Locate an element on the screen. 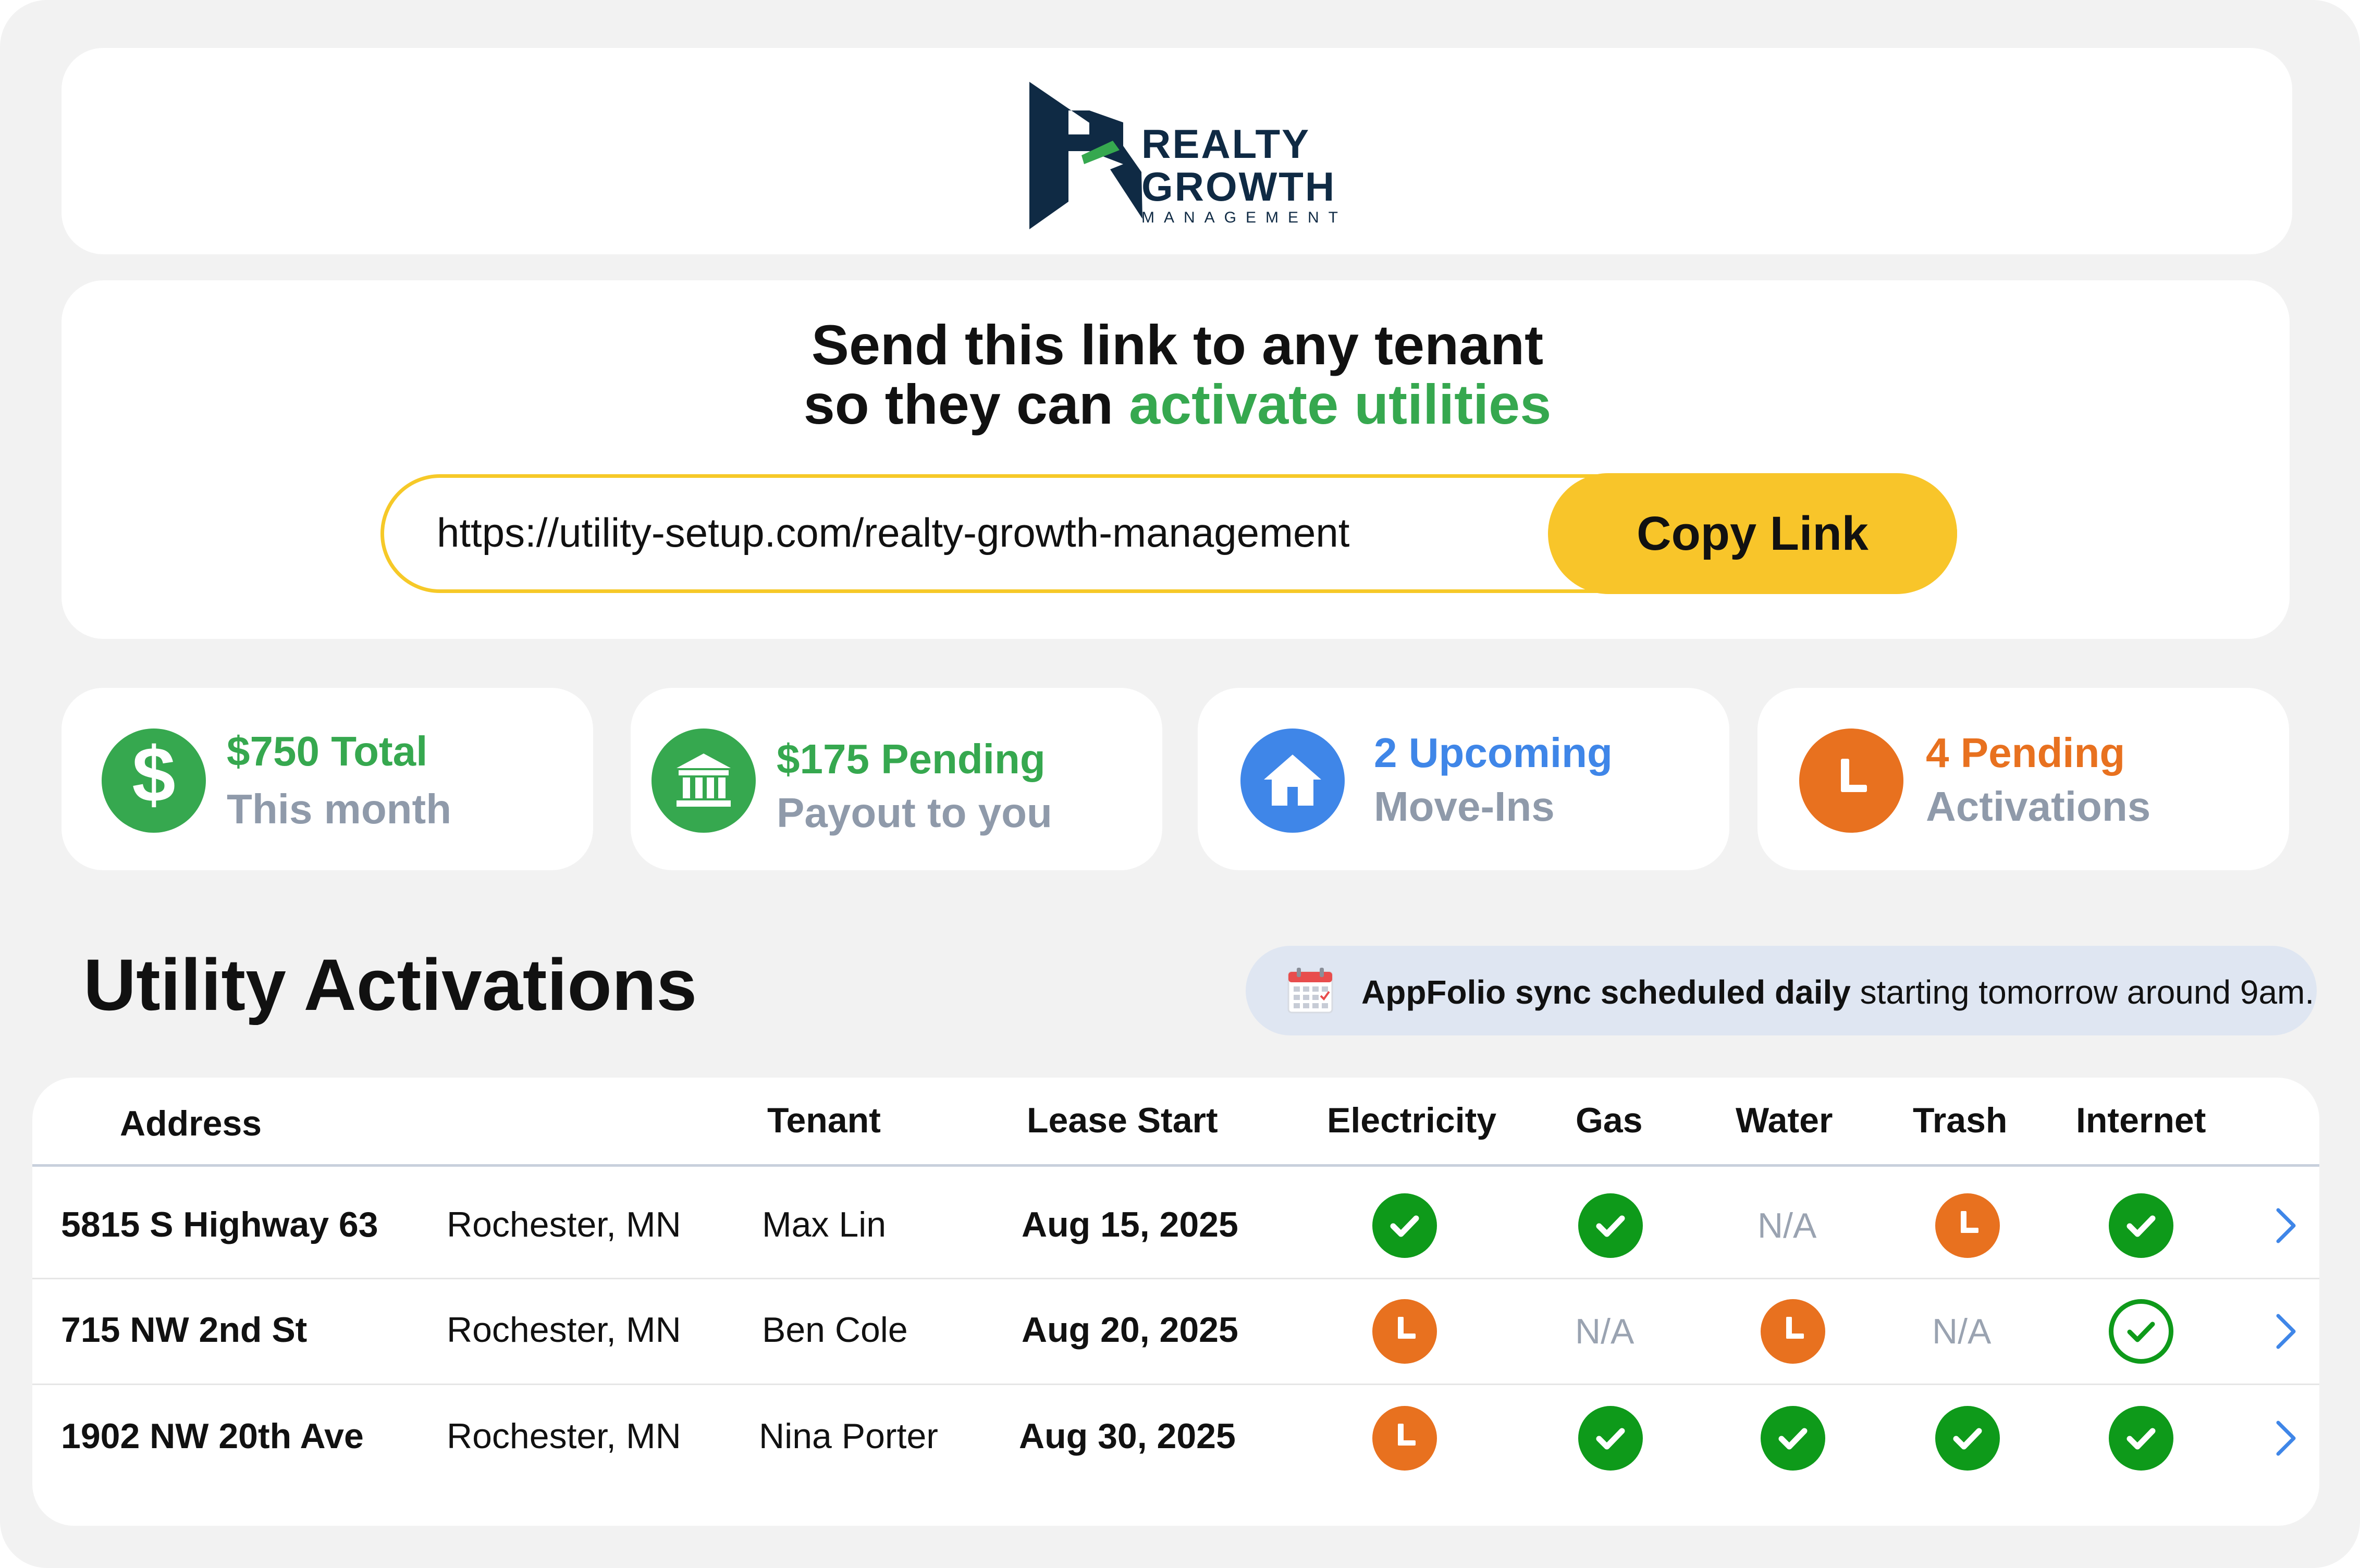 Image resolution: width=2360 pixels, height=1568 pixels. sync-message-bold: AppFolio sync scheduled daily is located at coordinates (1606, 992).